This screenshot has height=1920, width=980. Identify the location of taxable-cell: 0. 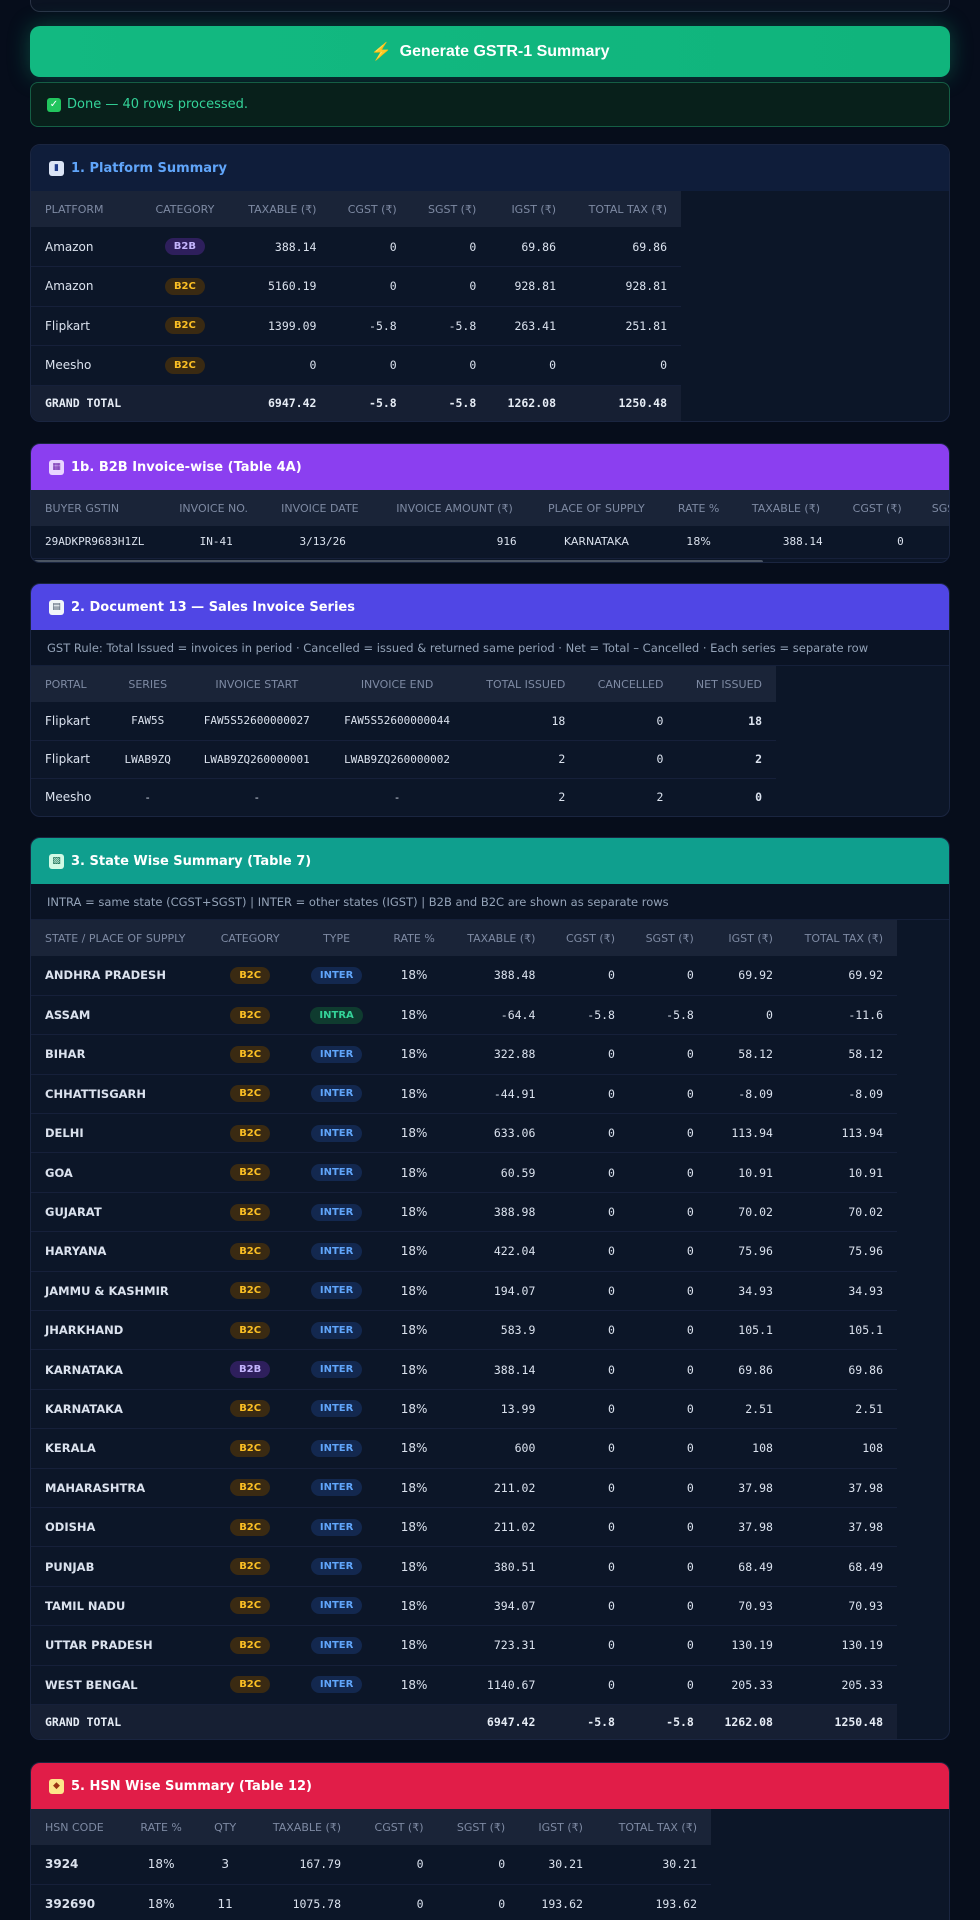
(280, 365).